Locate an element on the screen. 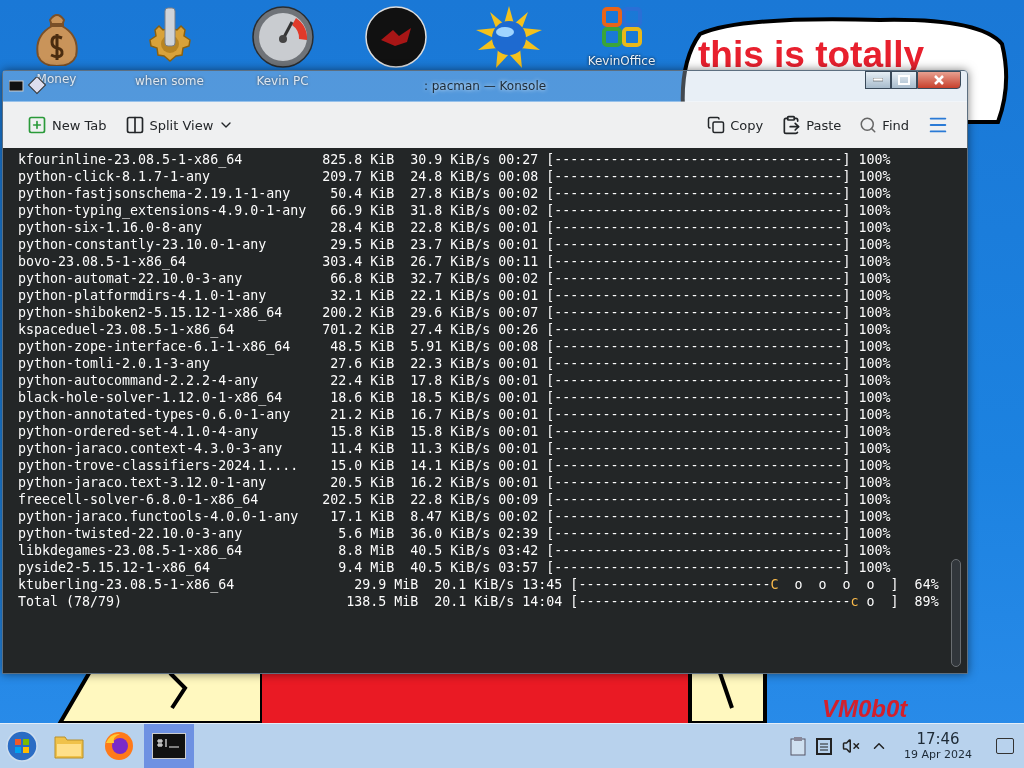  find-button: Find is located at coordinates (884, 125).